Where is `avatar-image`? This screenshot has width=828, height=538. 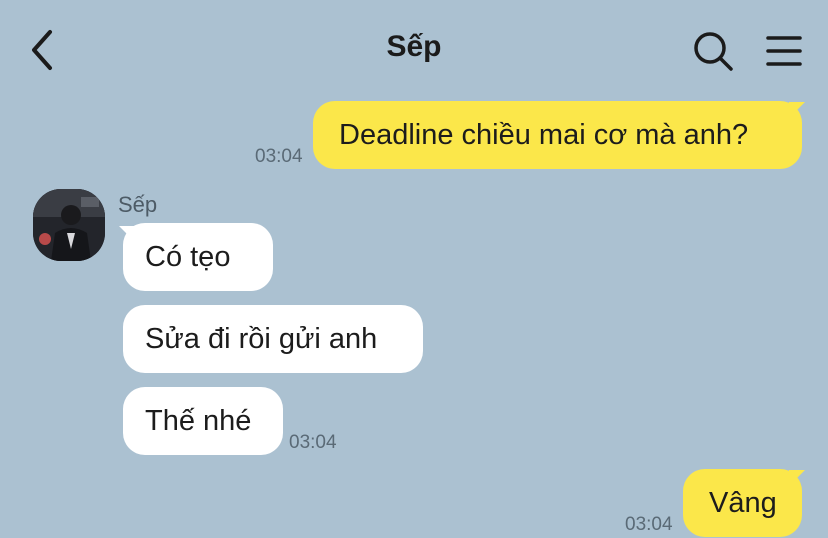
avatar-image is located at coordinates (69, 225).